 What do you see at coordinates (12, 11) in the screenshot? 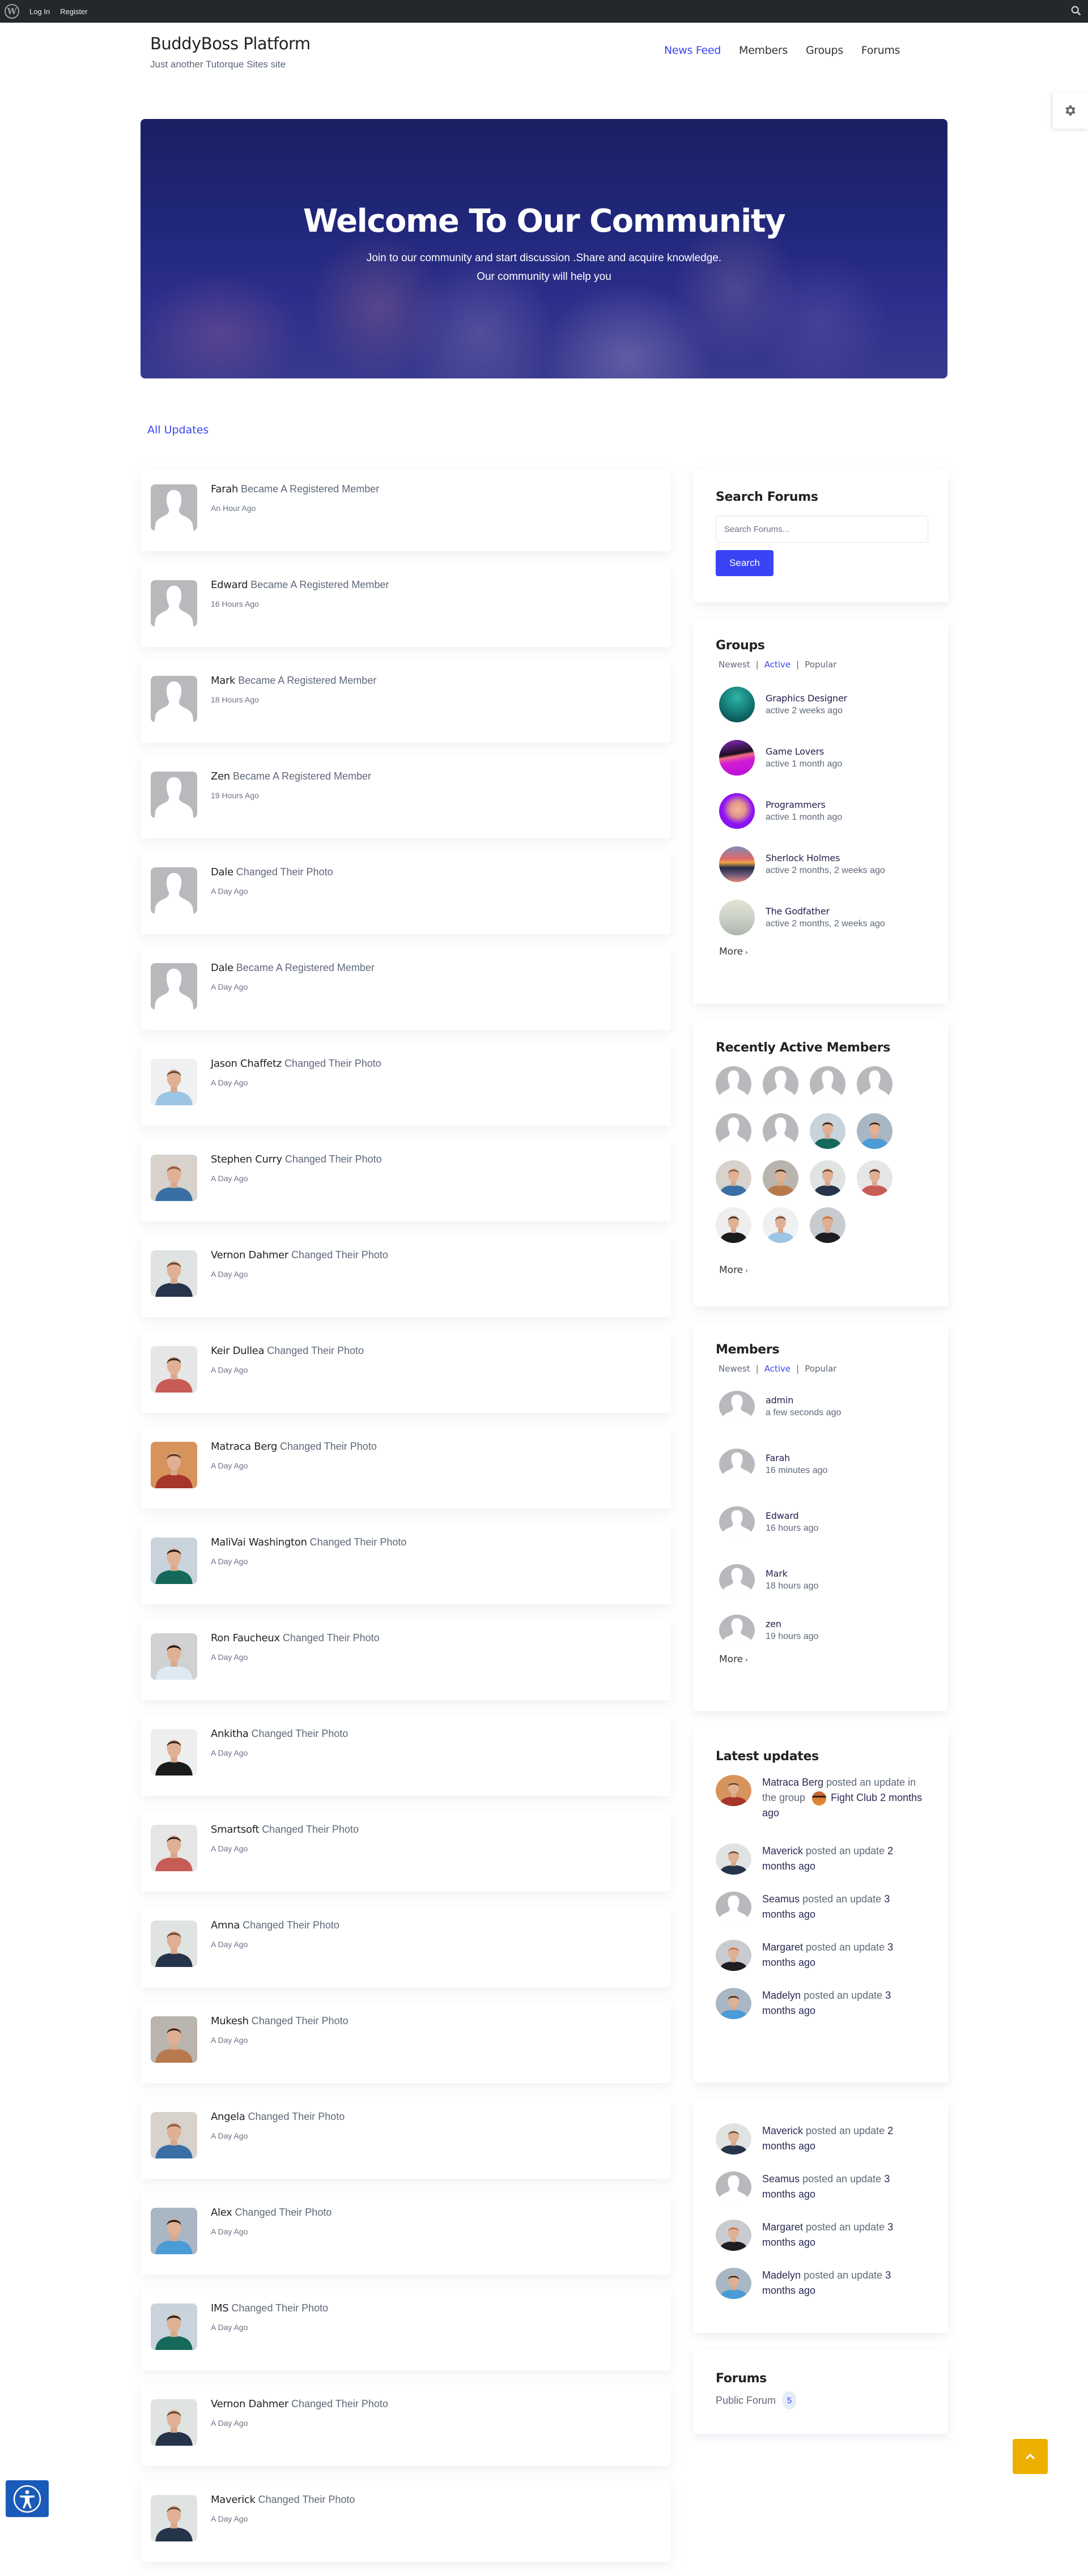
I see `wordpress-icon: W` at bounding box center [12, 11].